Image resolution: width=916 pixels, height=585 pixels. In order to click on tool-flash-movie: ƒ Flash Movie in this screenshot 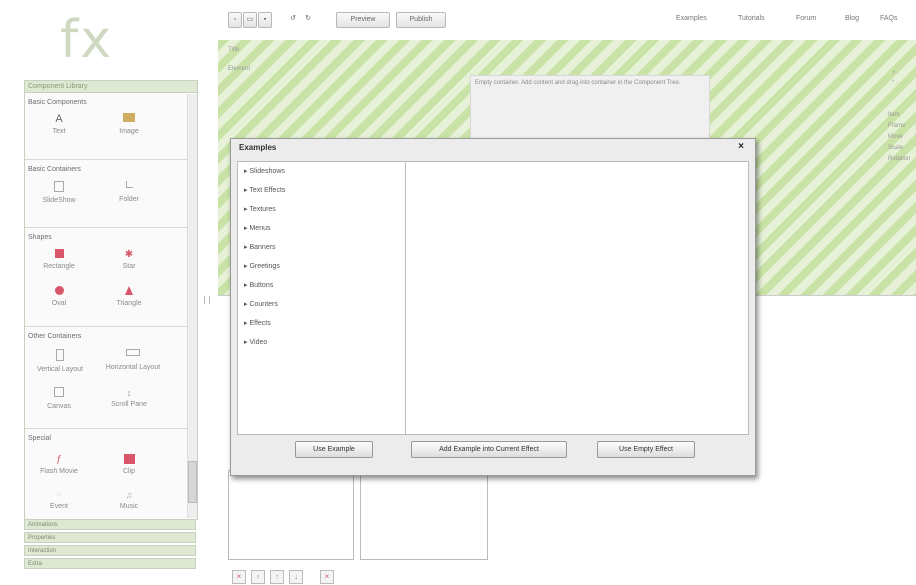, I will do `click(59, 464)`.